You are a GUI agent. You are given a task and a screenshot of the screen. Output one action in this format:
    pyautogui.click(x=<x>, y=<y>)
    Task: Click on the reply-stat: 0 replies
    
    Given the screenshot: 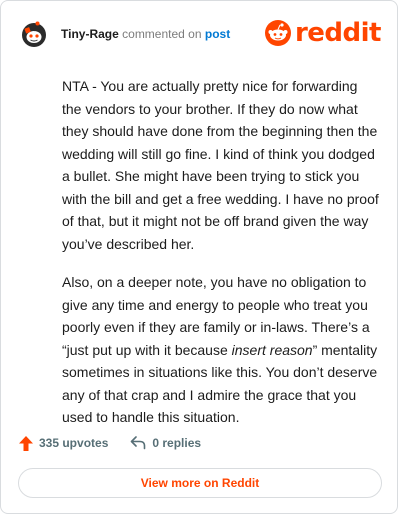 What is the action you would take?
    pyautogui.click(x=165, y=443)
    